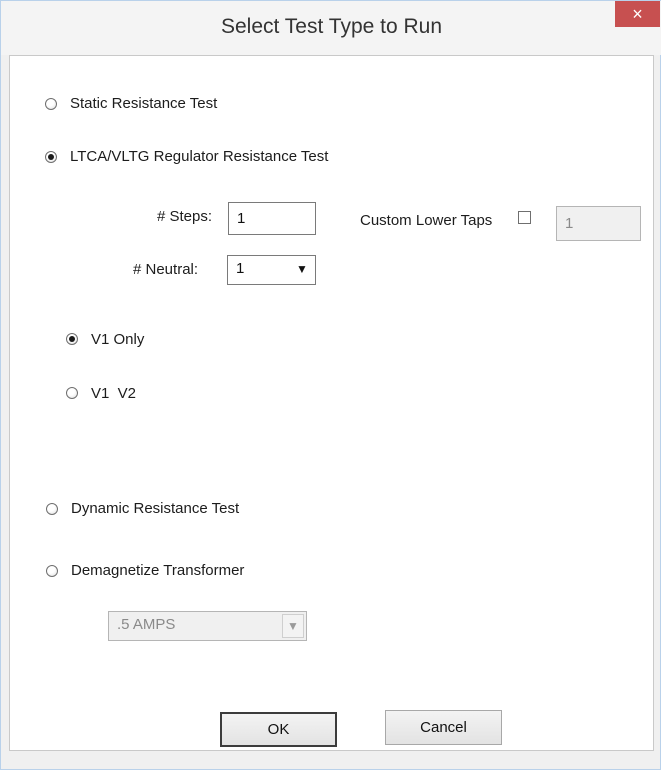  I want to click on close-icon: ×, so click(637, 14).